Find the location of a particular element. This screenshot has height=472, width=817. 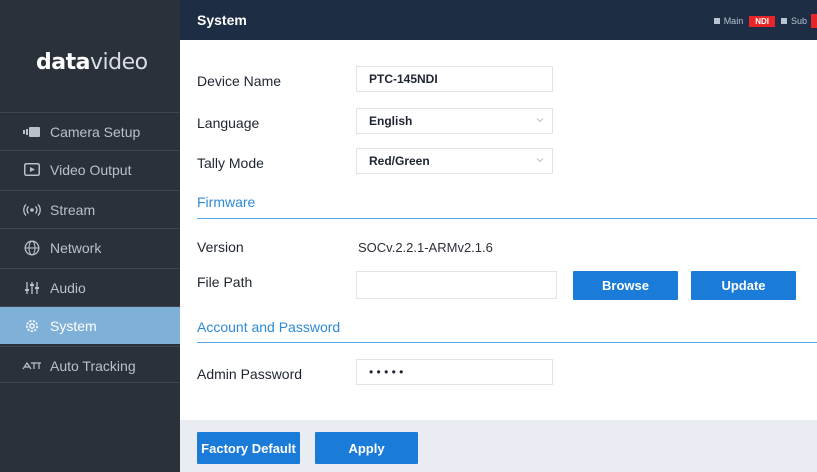

header-bar: System Main NDI Sub is located at coordinates (498, 20).